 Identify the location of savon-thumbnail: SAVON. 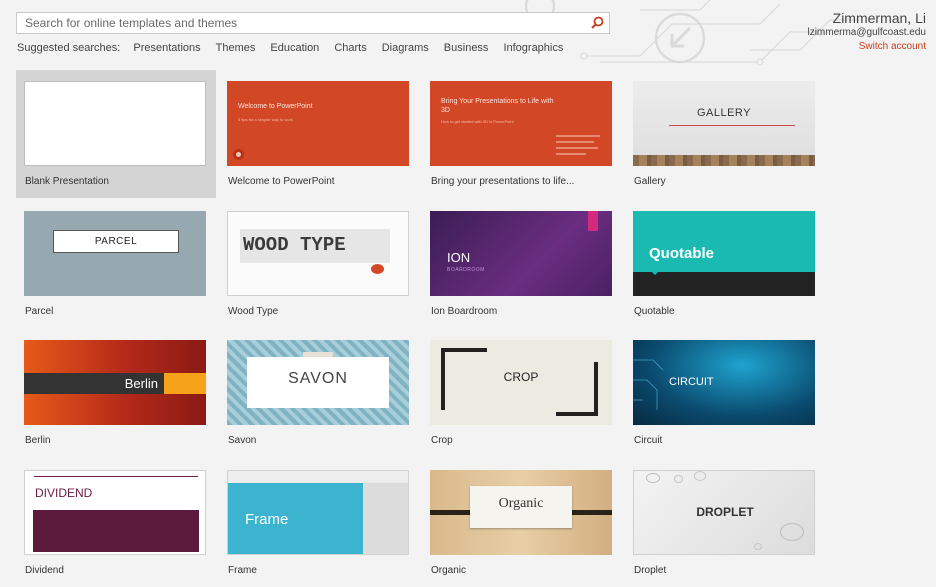
(318, 382).